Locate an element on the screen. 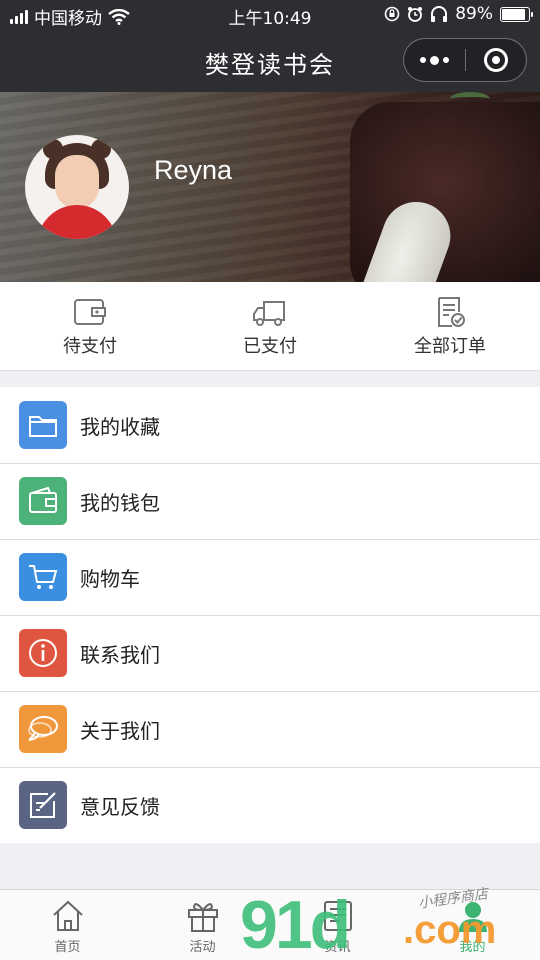 This screenshot has width=540, height=960. avatar is located at coordinates (77, 187).